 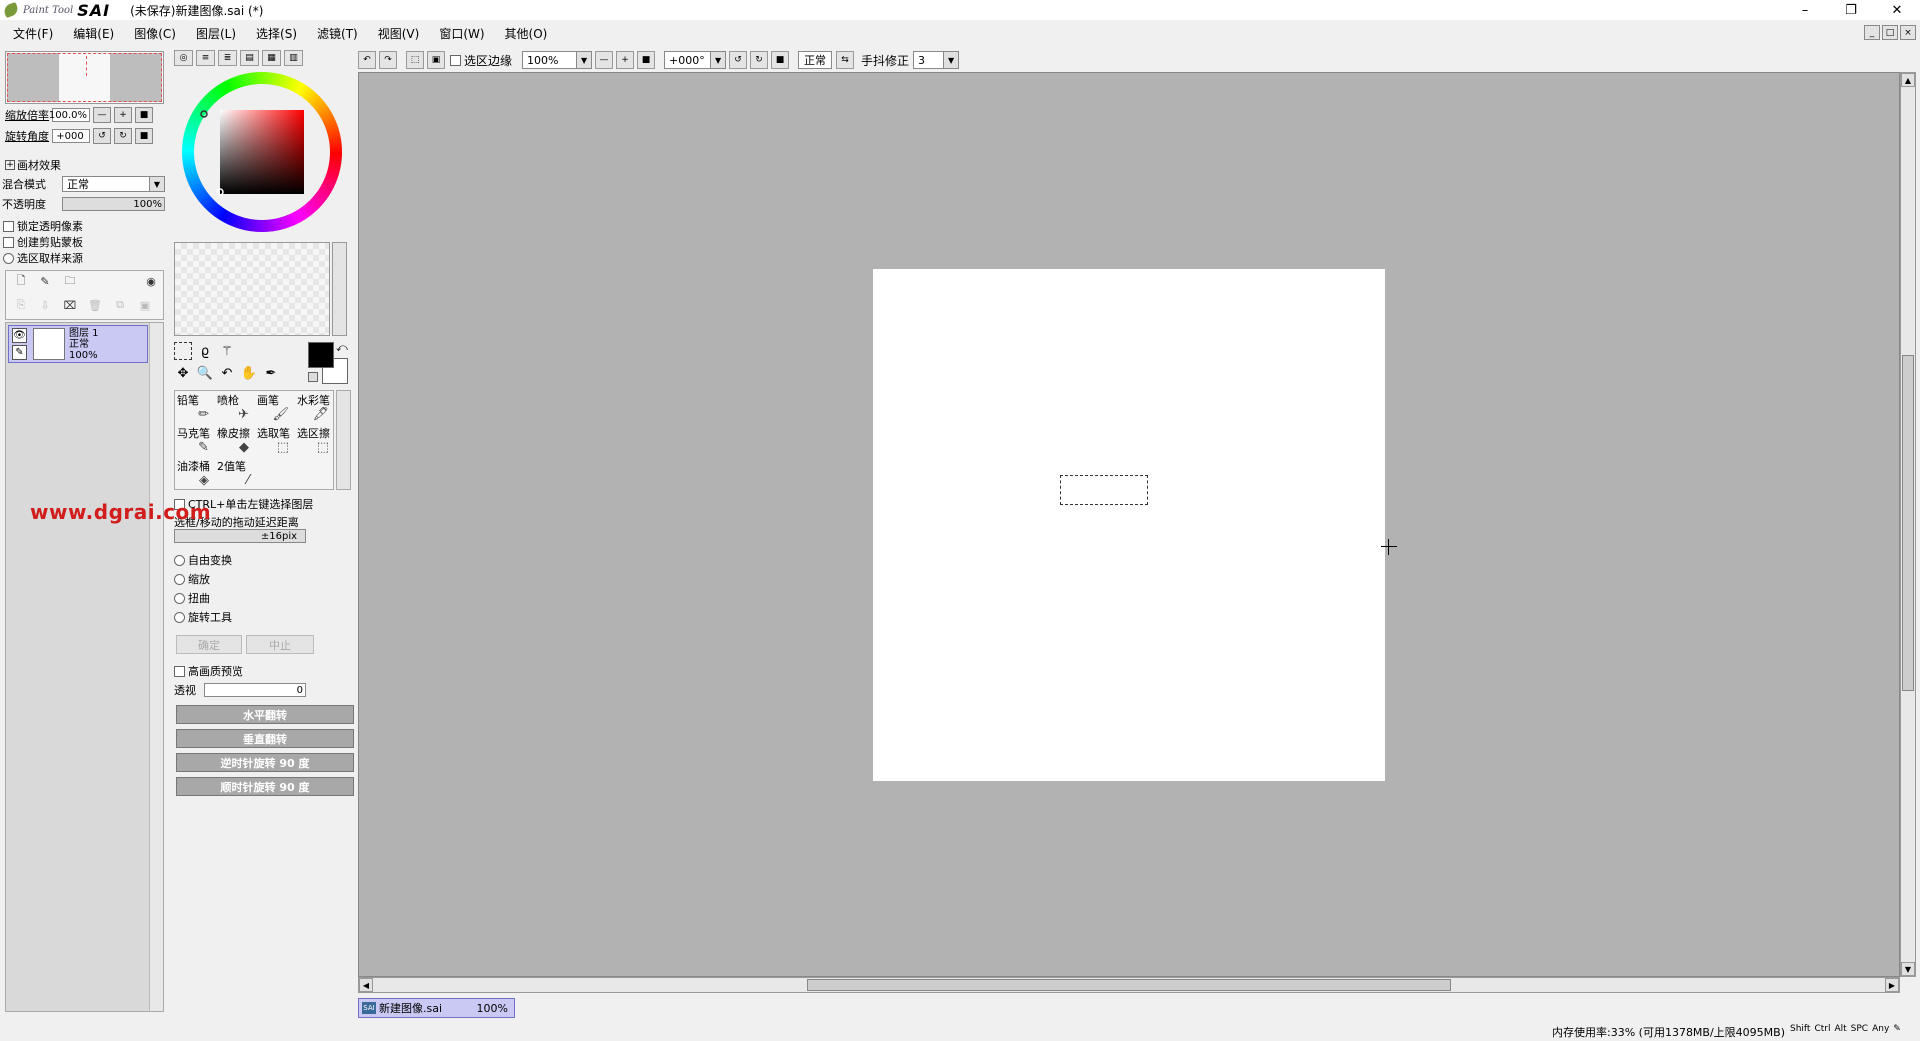 What do you see at coordinates (461, 33) in the screenshot?
I see `menu-window: 窗口(W)` at bounding box center [461, 33].